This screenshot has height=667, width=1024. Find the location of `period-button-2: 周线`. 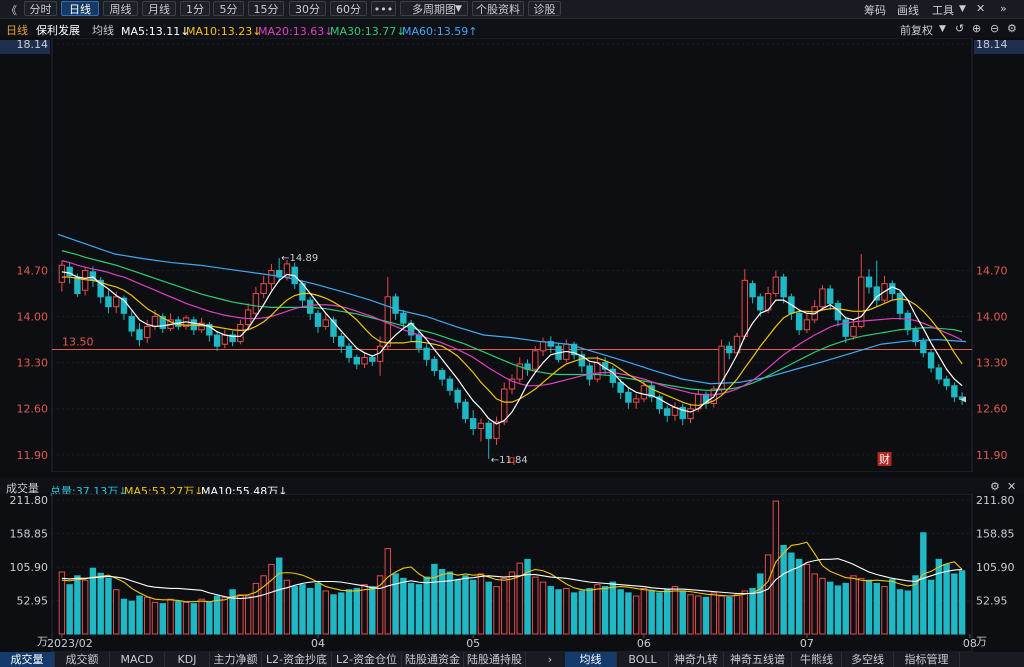

period-button-2: 周线 is located at coordinates (120, 8).